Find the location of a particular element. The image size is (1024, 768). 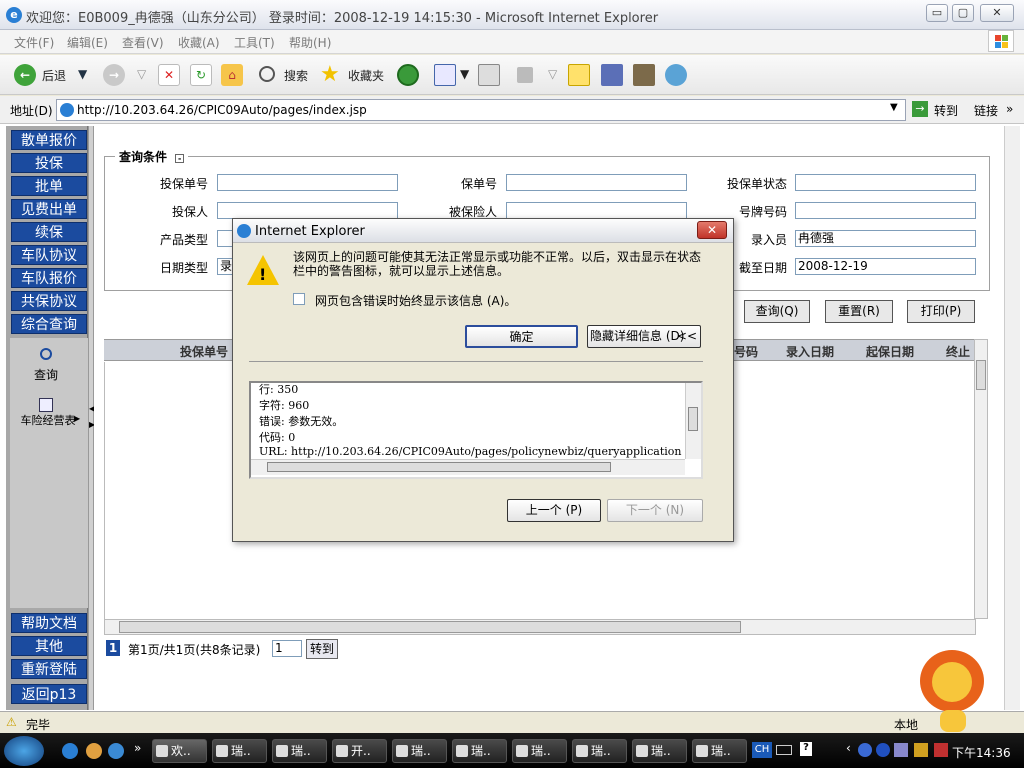

help-tray-icon: ? is located at coordinates (806, 749).